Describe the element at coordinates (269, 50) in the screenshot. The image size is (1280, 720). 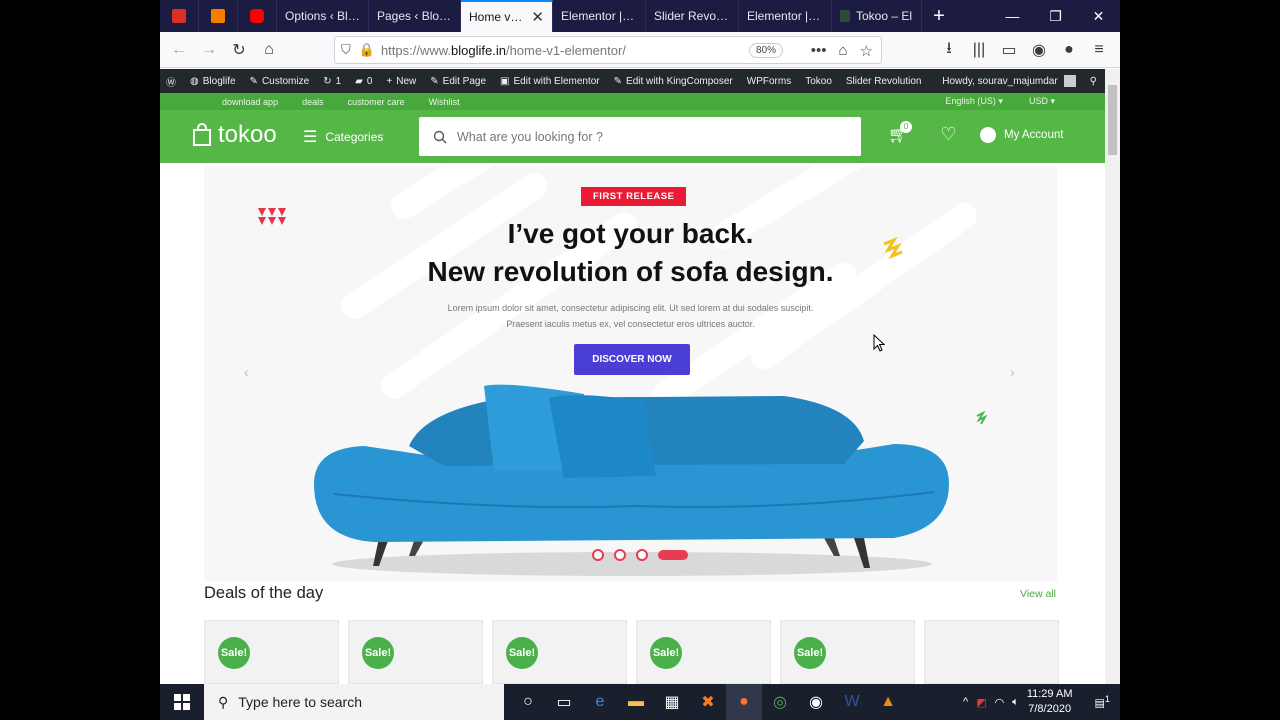
I see `home-icon: ⌂` at that location.